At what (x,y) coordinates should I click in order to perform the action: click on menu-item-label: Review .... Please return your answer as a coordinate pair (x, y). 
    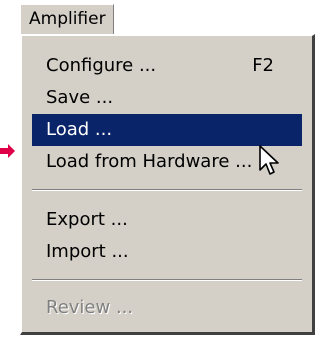
    Looking at the image, I should click on (90, 307).